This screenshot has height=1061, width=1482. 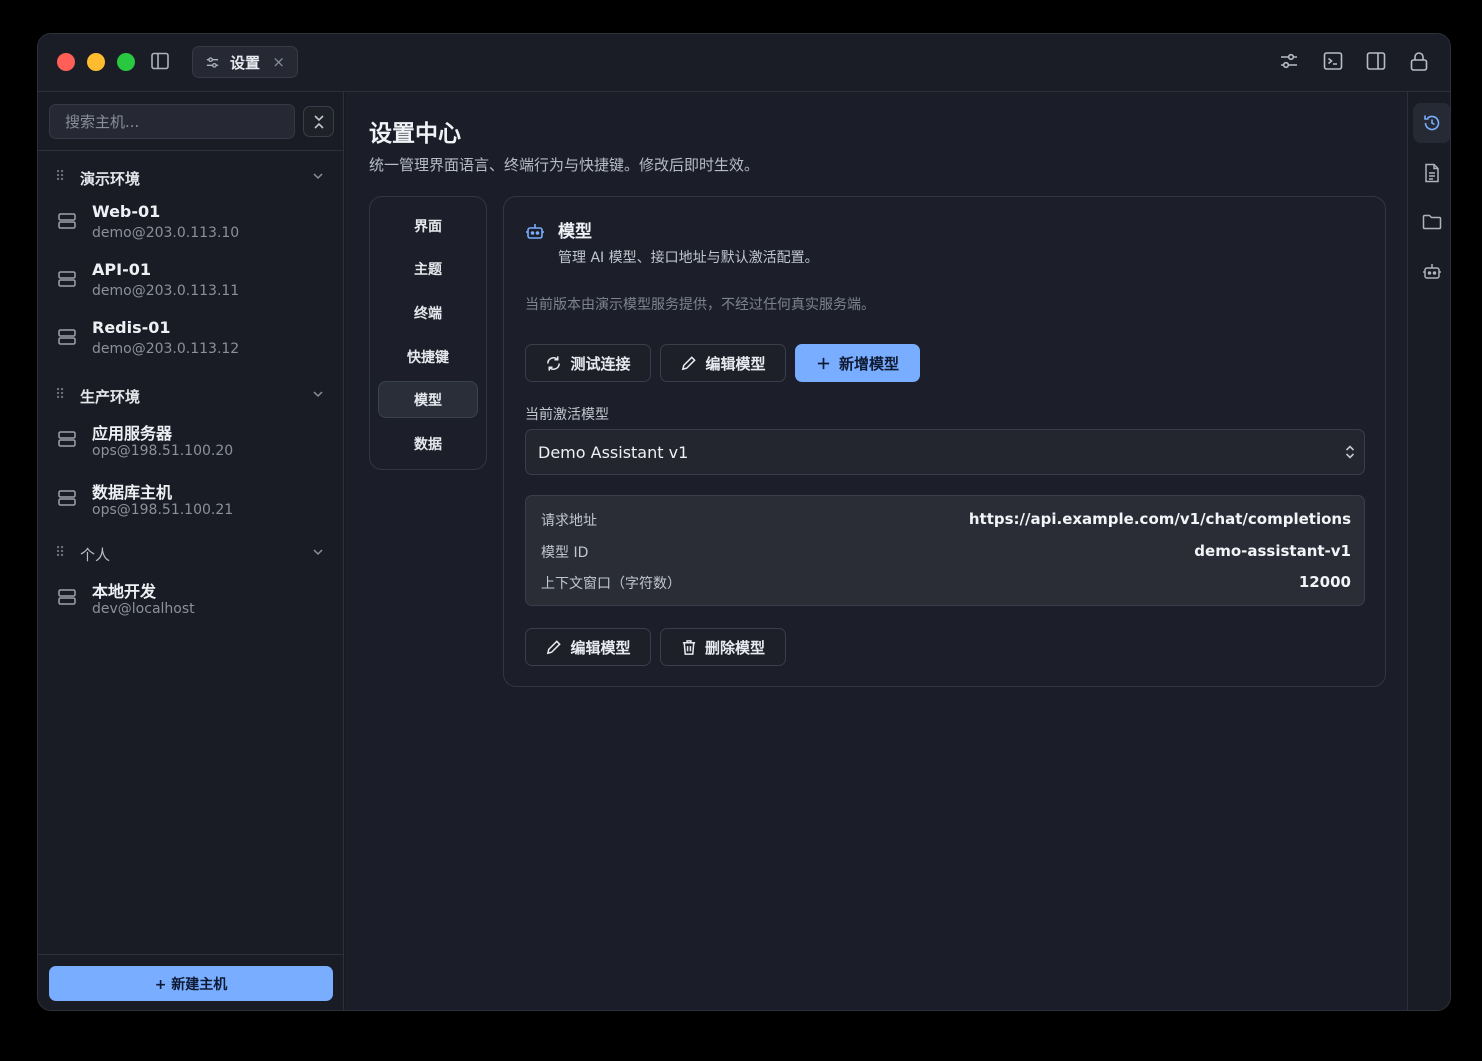 I want to click on document-button, so click(x=1431, y=173).